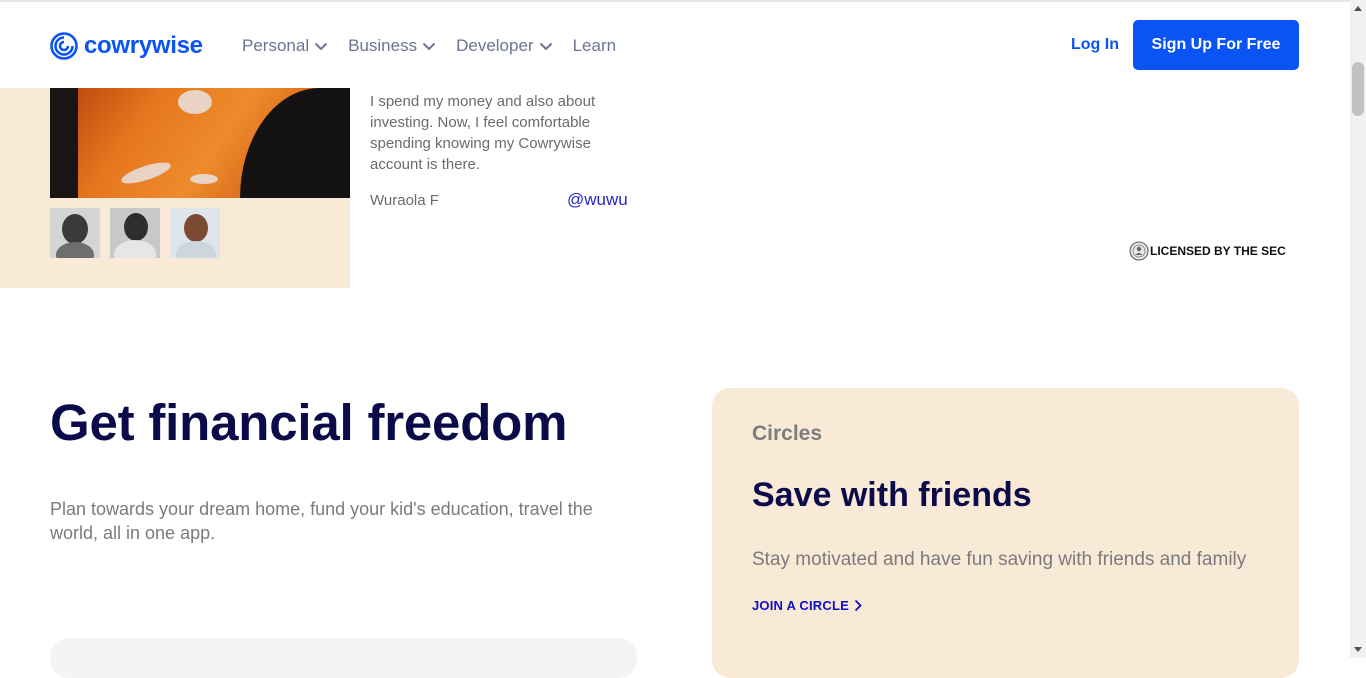 The width and height of the screenshot is (1366, 678). I want to click on nav-developer: Developer, so click(504, 46).